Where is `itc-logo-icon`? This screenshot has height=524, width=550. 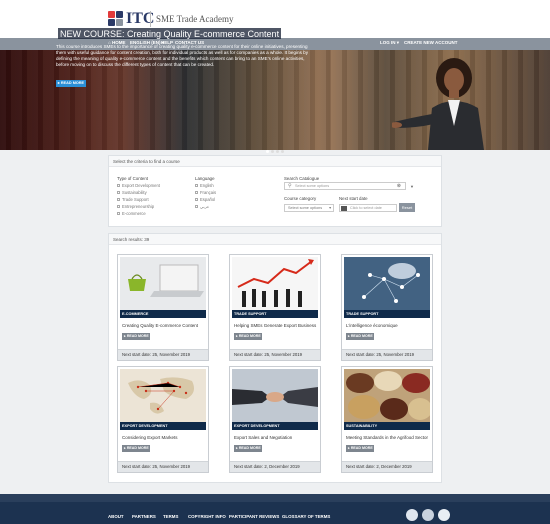
itc-logo-icon is located at coordinates (116, 19).